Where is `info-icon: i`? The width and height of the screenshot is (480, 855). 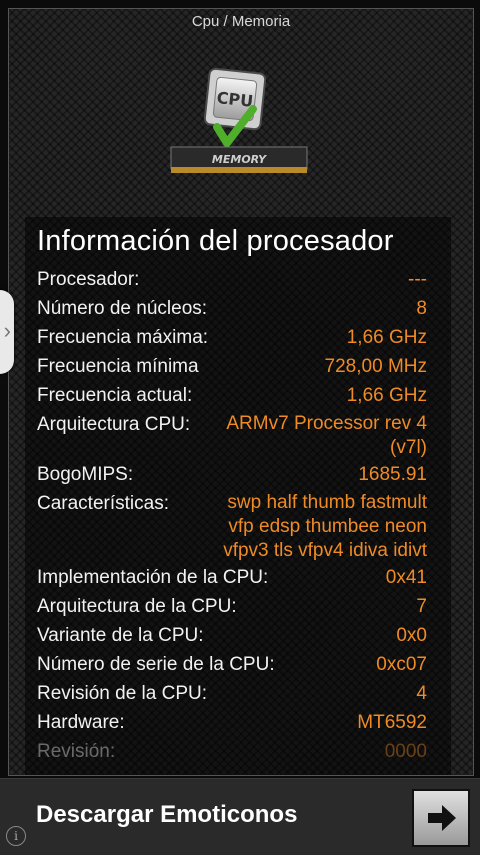 info-icon: i is located at coordinates (16, 836).